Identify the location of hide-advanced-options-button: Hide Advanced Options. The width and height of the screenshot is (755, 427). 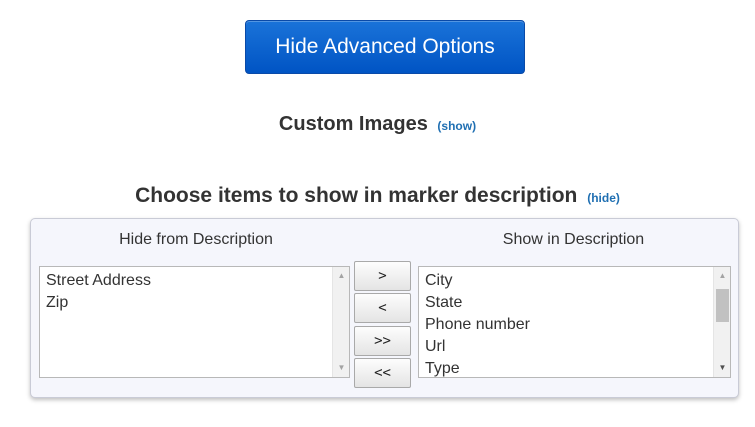
(385, 47).